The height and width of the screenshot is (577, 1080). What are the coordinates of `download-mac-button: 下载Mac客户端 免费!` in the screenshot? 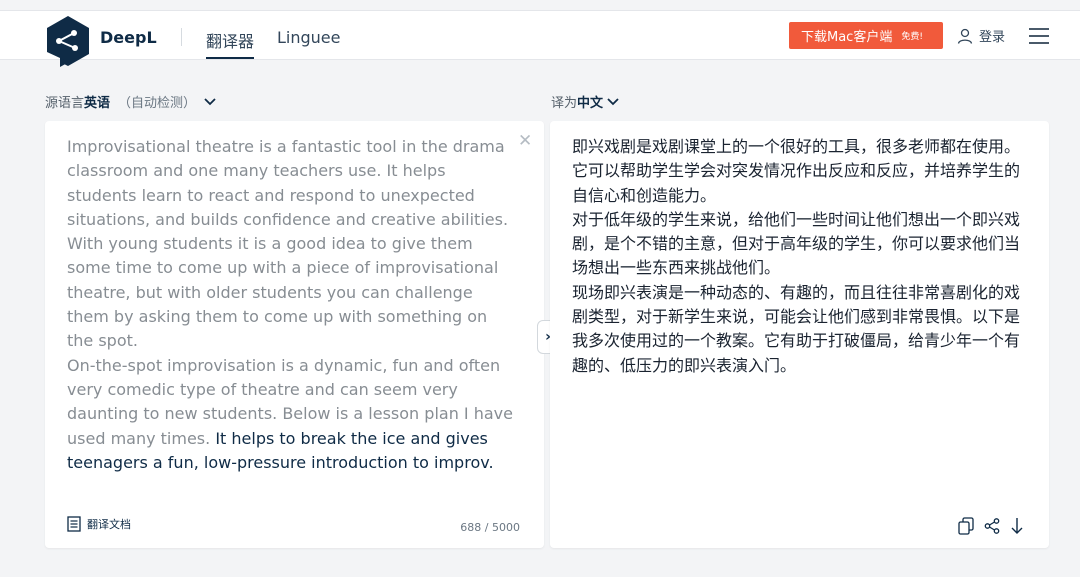 It's located at (866, 35).